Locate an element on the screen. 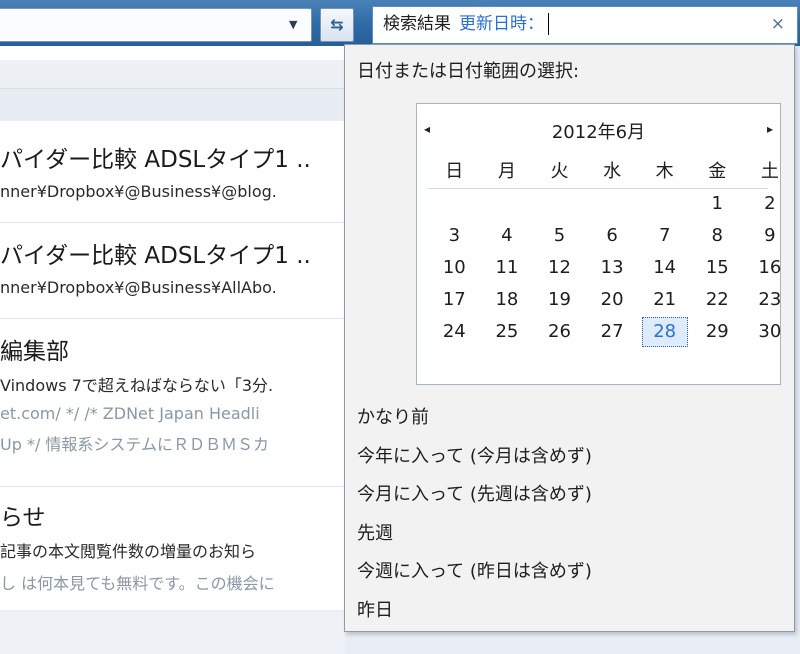 The width and height of the screenshot is (800, 654). day-number: 10 is located at coordinates (454, 267).